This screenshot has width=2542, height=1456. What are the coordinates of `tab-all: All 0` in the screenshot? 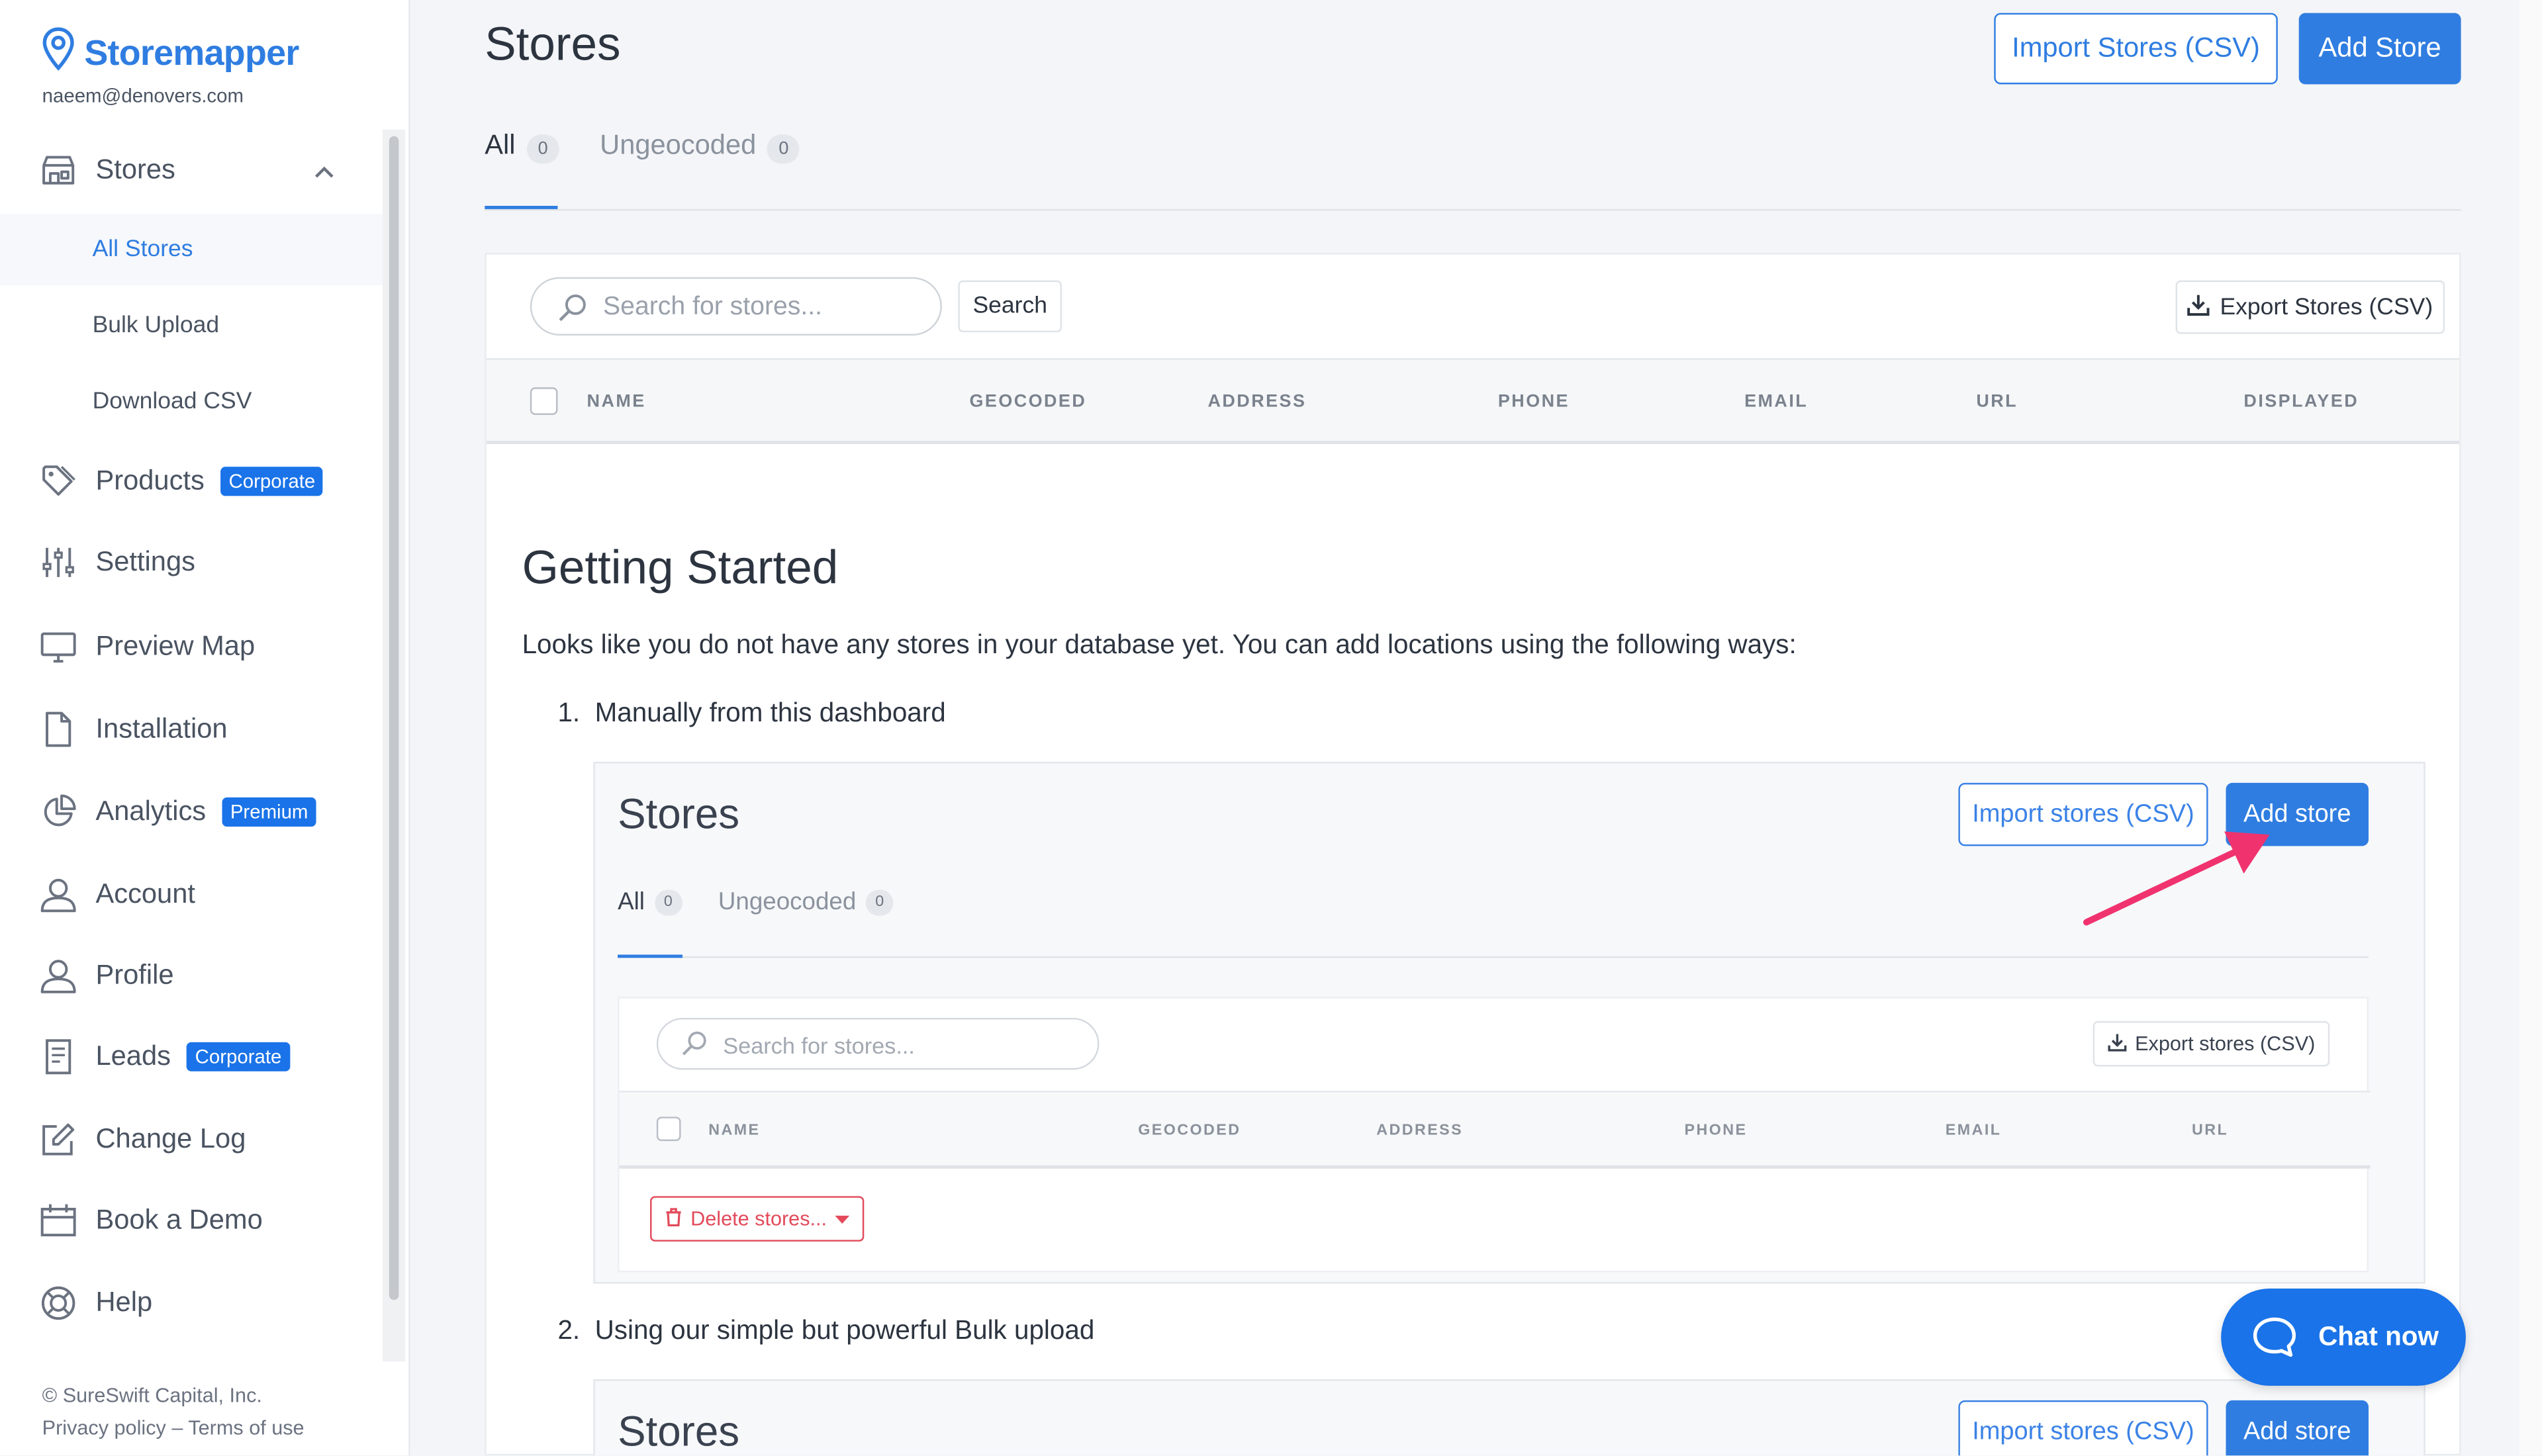 It's located at (522, 146).